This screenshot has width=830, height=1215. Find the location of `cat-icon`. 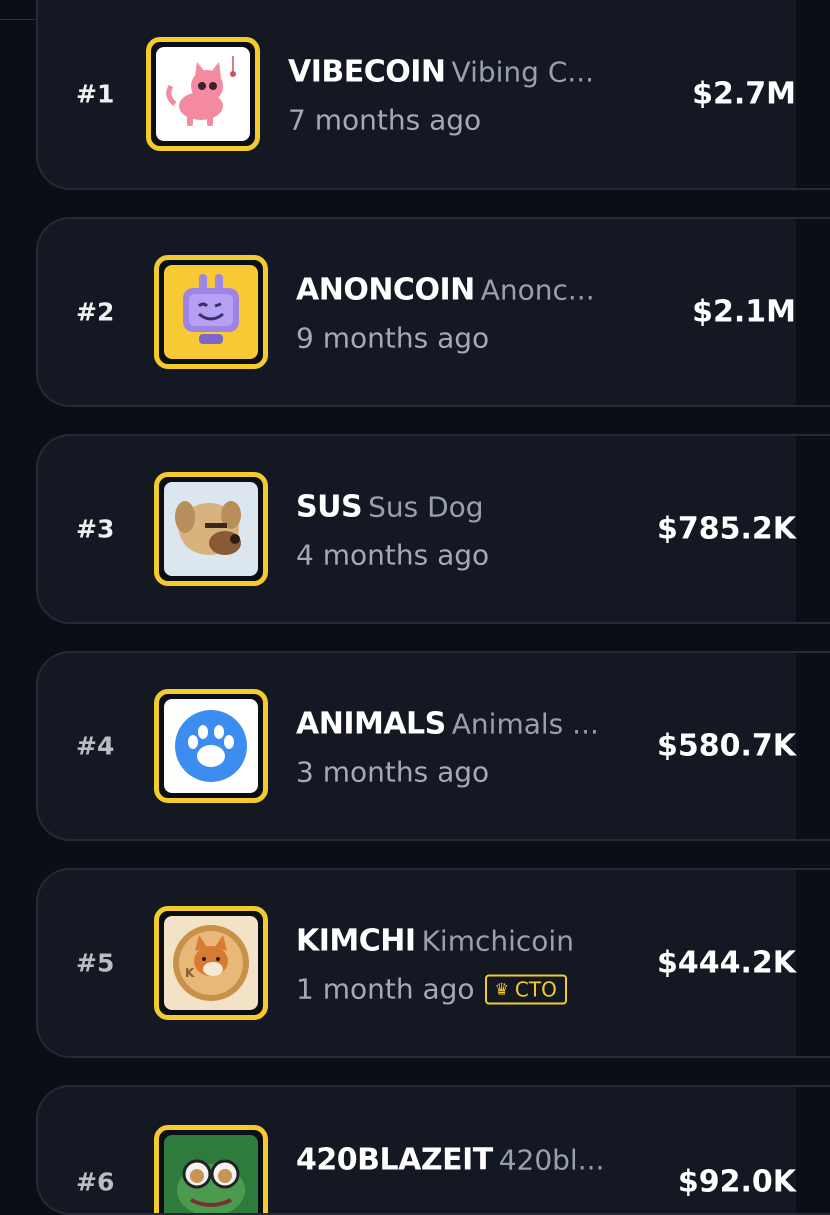

cat-icon is located at coordinates (203, 94).